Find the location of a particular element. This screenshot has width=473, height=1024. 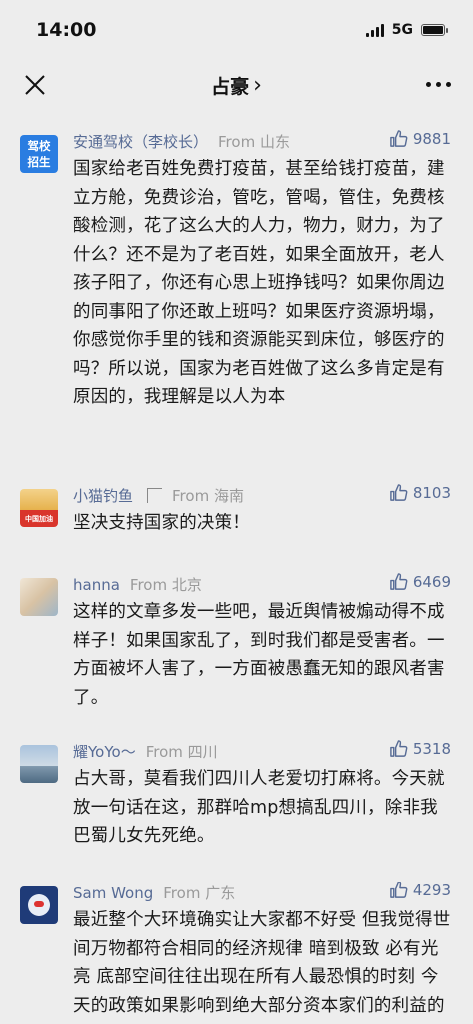

comment-meta: Sam Wong From 广东 is located at coordinates (154, 892).